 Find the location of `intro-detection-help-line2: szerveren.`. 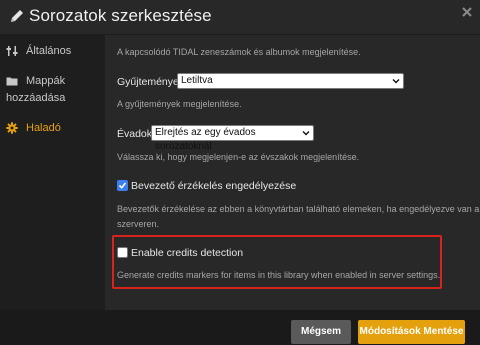

intro-detection-help-line2: szerveren. is located at coordinates (138, 224).